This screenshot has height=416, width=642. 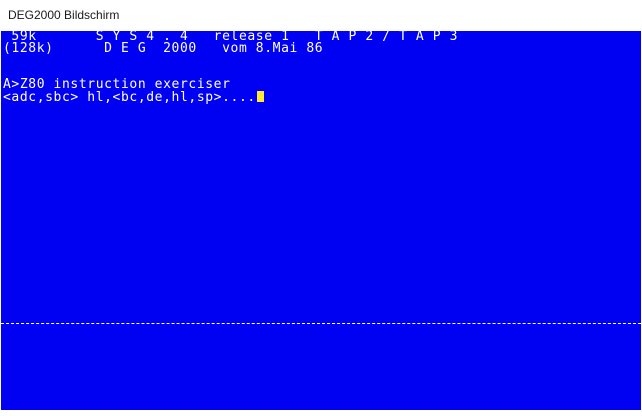 What do you see at coordinates (163, 48) in the screenshot?
I see `terminal-line-version: (128k) D E G 2000 vom 8.Mai 86` at bounding box center [163, 48].